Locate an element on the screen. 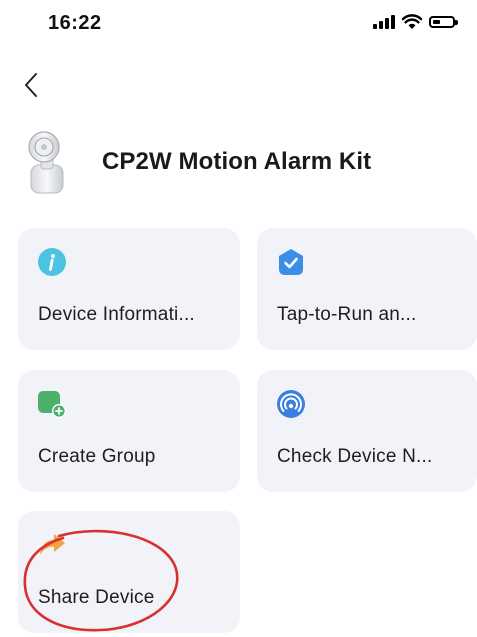 This screenshot has height=637, width=477. wifi-icon is located at coordinates (412, 21).